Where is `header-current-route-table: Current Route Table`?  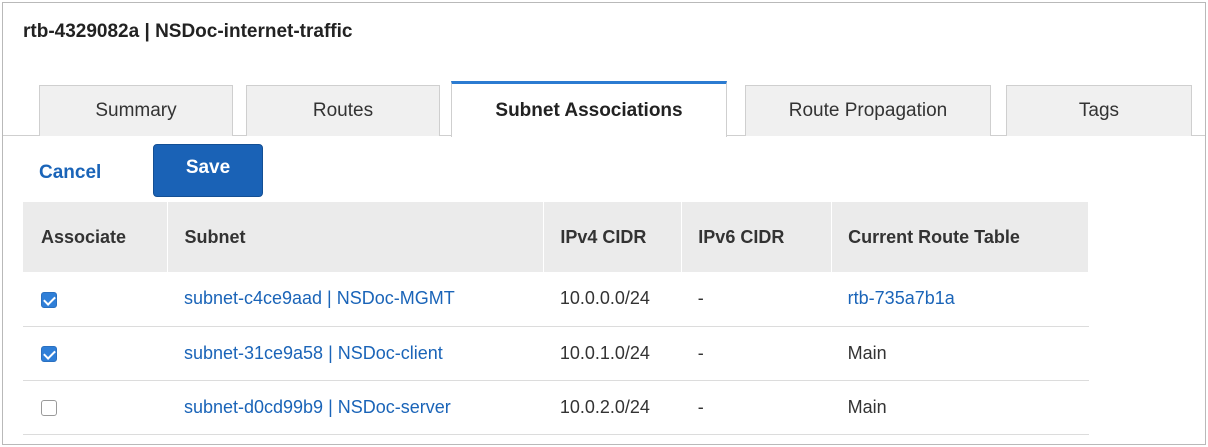 header-current-route-table: Current Route Table is located at coordinates (960, 237).